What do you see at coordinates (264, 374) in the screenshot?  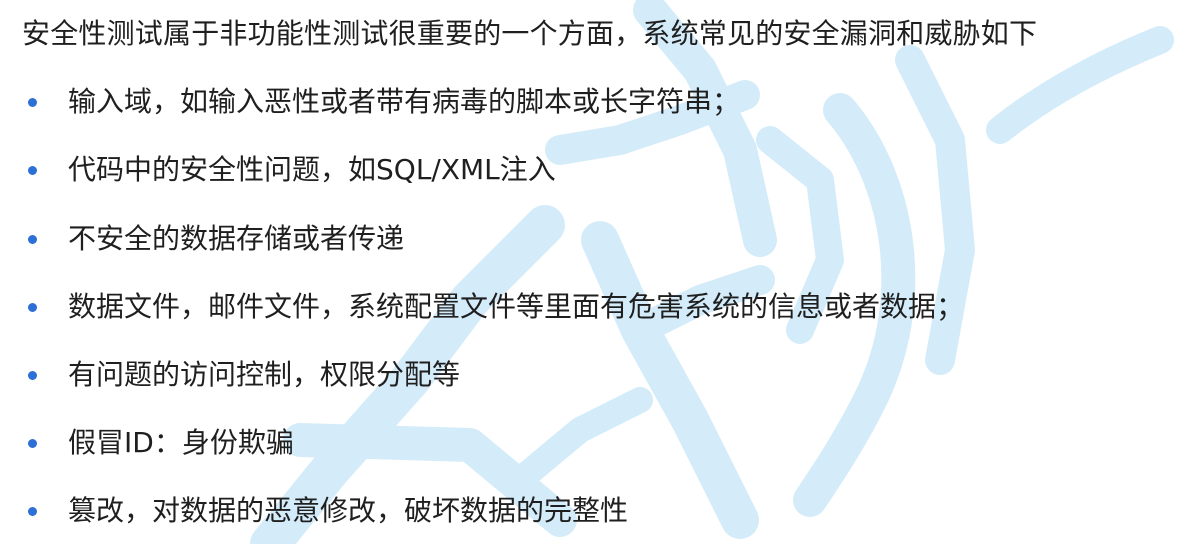 I see `list-item-text: 有问题的访问控制，权限分配等` at bounding box center [264, 374].